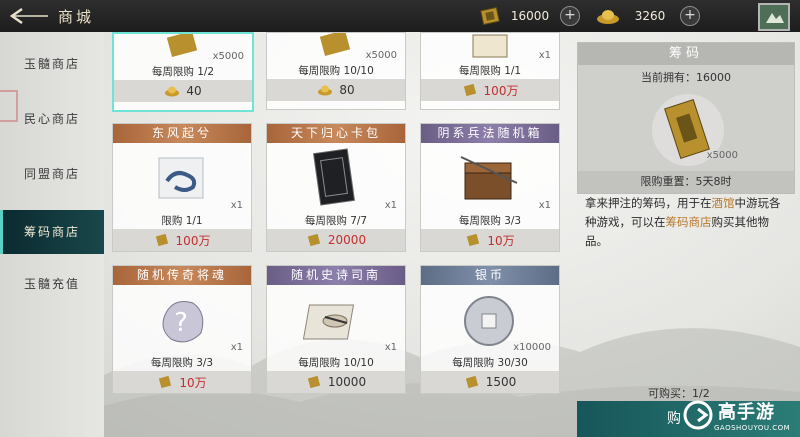 The width and height of the screenshot is (800, 437). I want to click on purchase-limit: 每周限购 1/2, so click(183, 72).